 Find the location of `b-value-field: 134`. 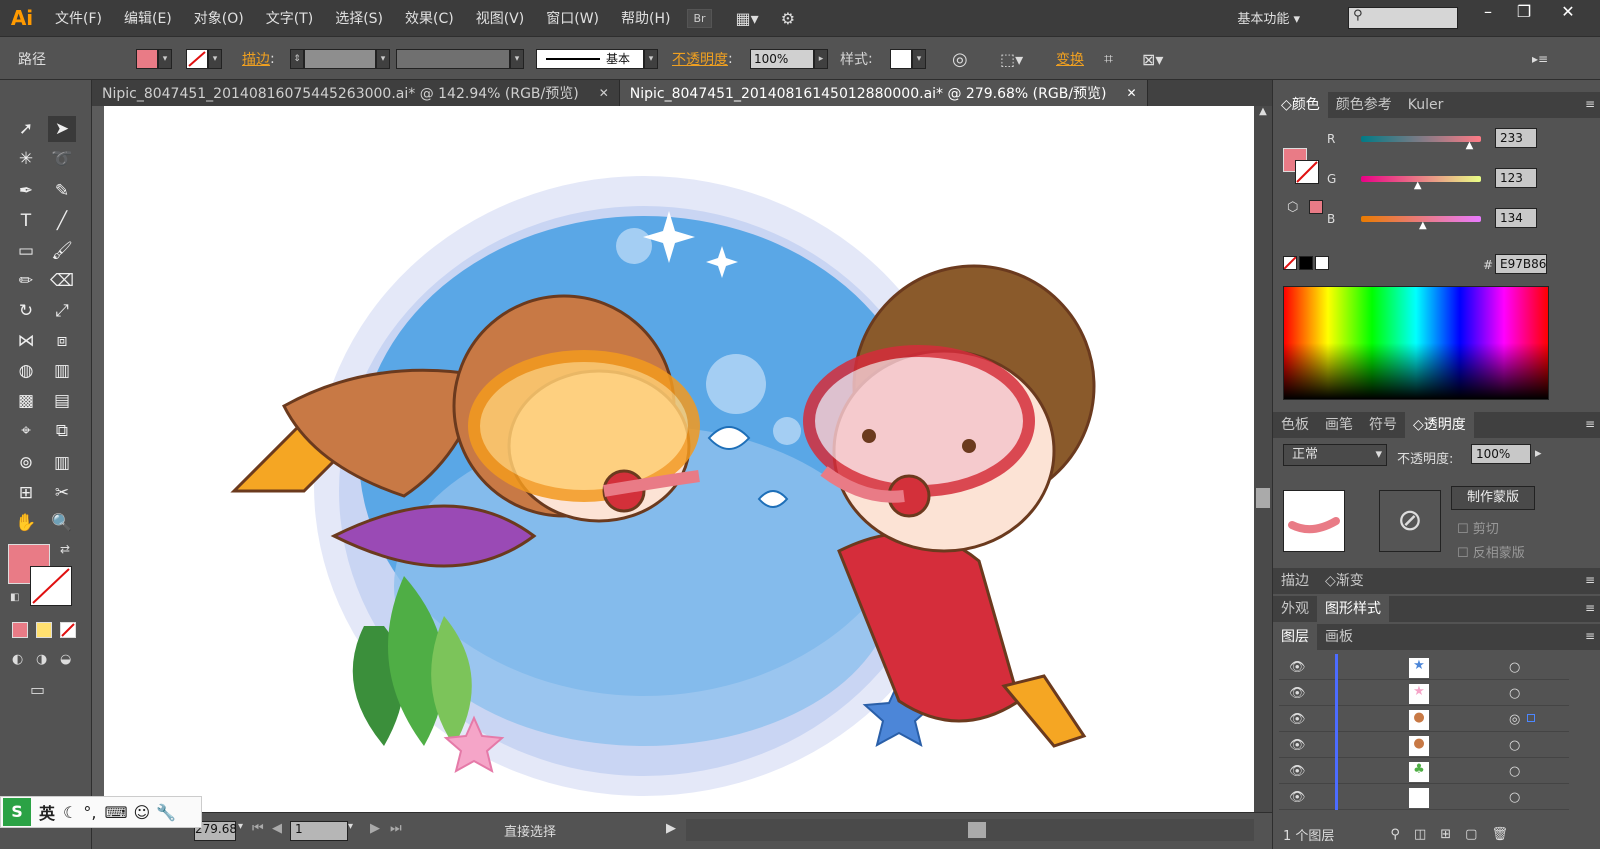

b-value-field: 134 is located at coordinates (1516, 218).